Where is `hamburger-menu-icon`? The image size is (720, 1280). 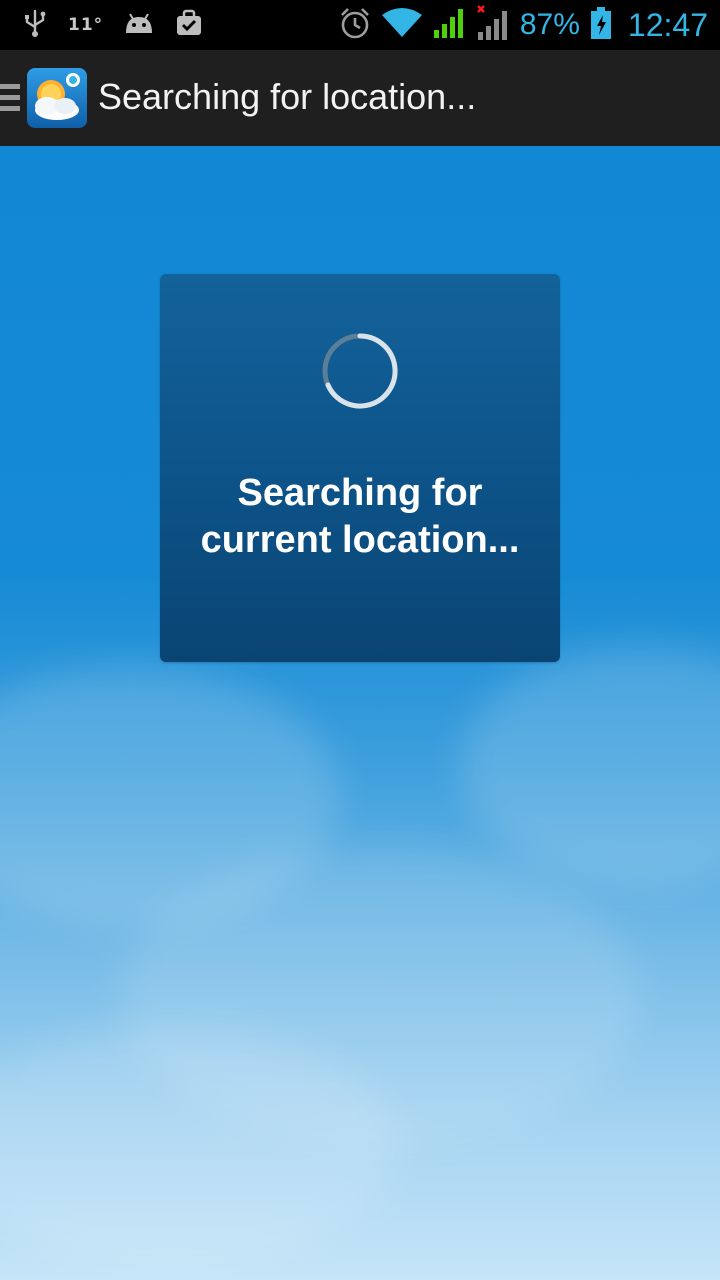 hamburger-menu-icon is located at coordinates (10, 99).